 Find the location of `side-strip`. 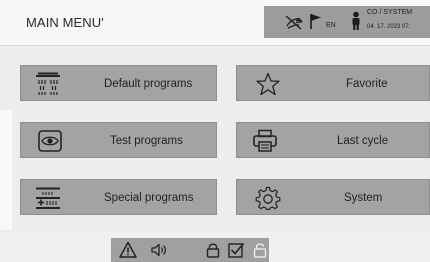

side-strip is located at coordinates (6, 170).